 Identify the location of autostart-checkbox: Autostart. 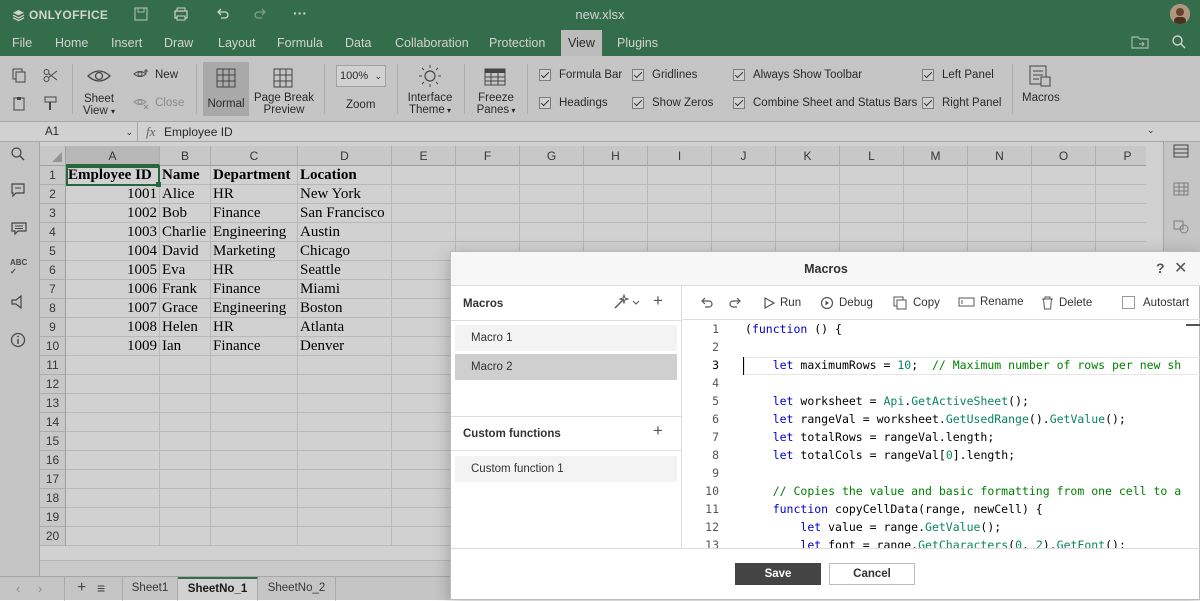
(1155, 302).